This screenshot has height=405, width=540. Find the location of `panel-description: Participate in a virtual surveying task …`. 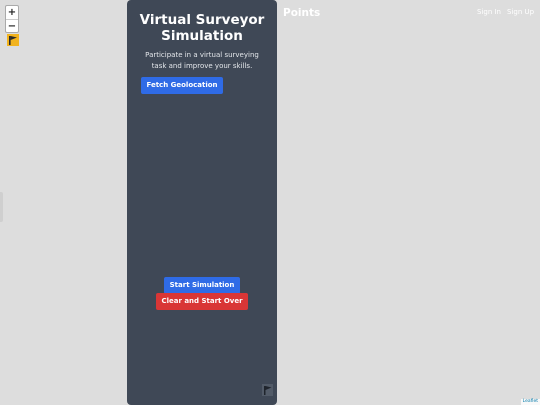

panel-description: Participate in a virtual surveying task … is located at coordinates (202, 60).